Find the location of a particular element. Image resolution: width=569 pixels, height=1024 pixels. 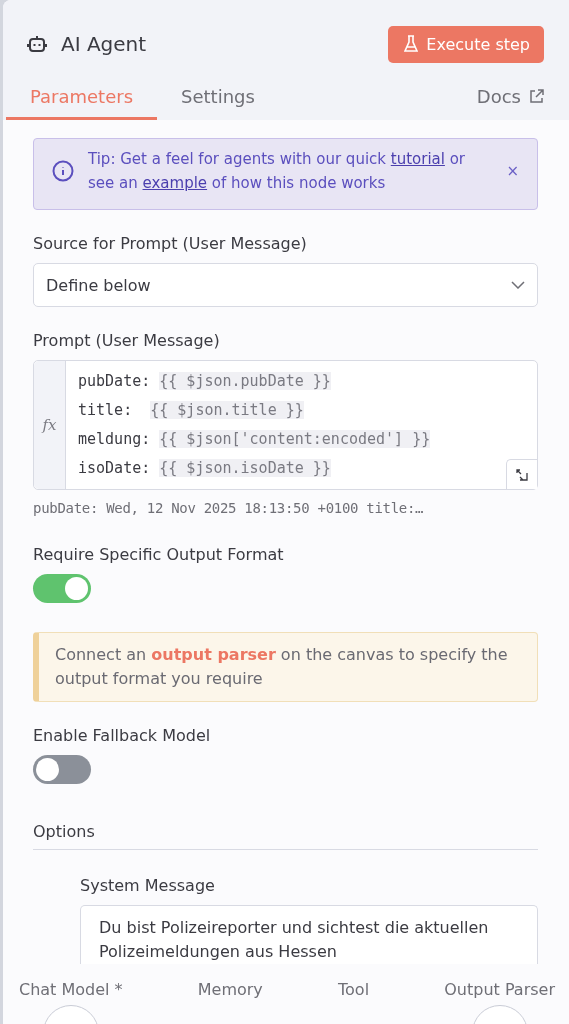

tip-link: tutorial is located at coordinates (417, 159).